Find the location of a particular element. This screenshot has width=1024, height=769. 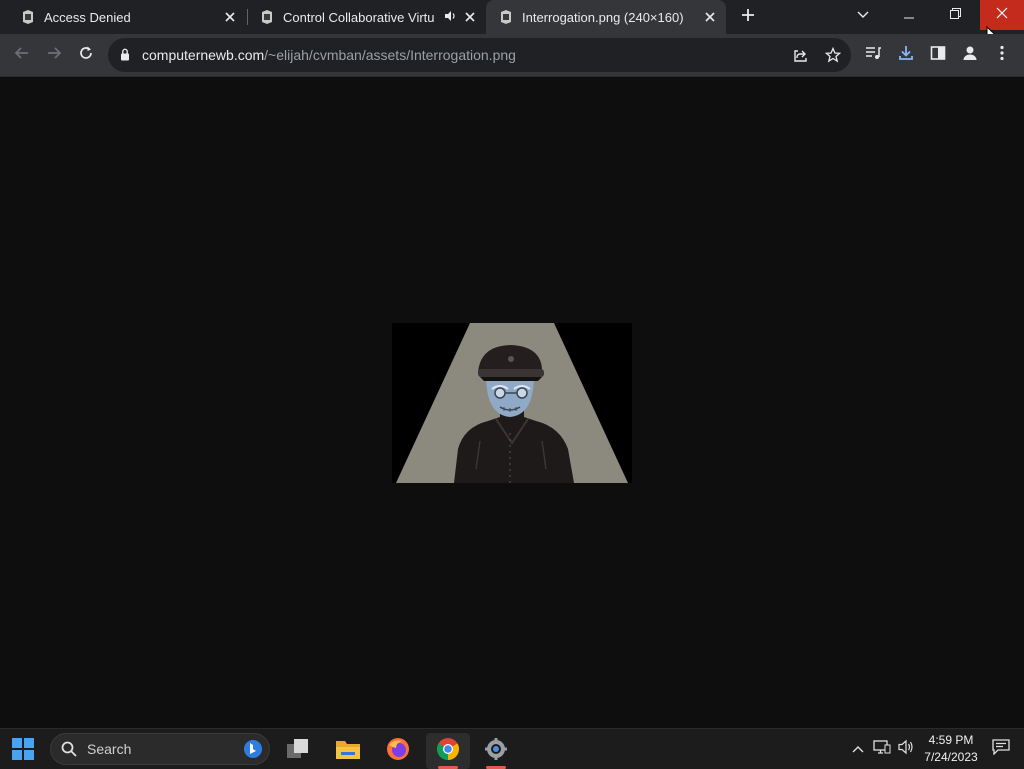

star-icon is located at coordinates (833, 55).